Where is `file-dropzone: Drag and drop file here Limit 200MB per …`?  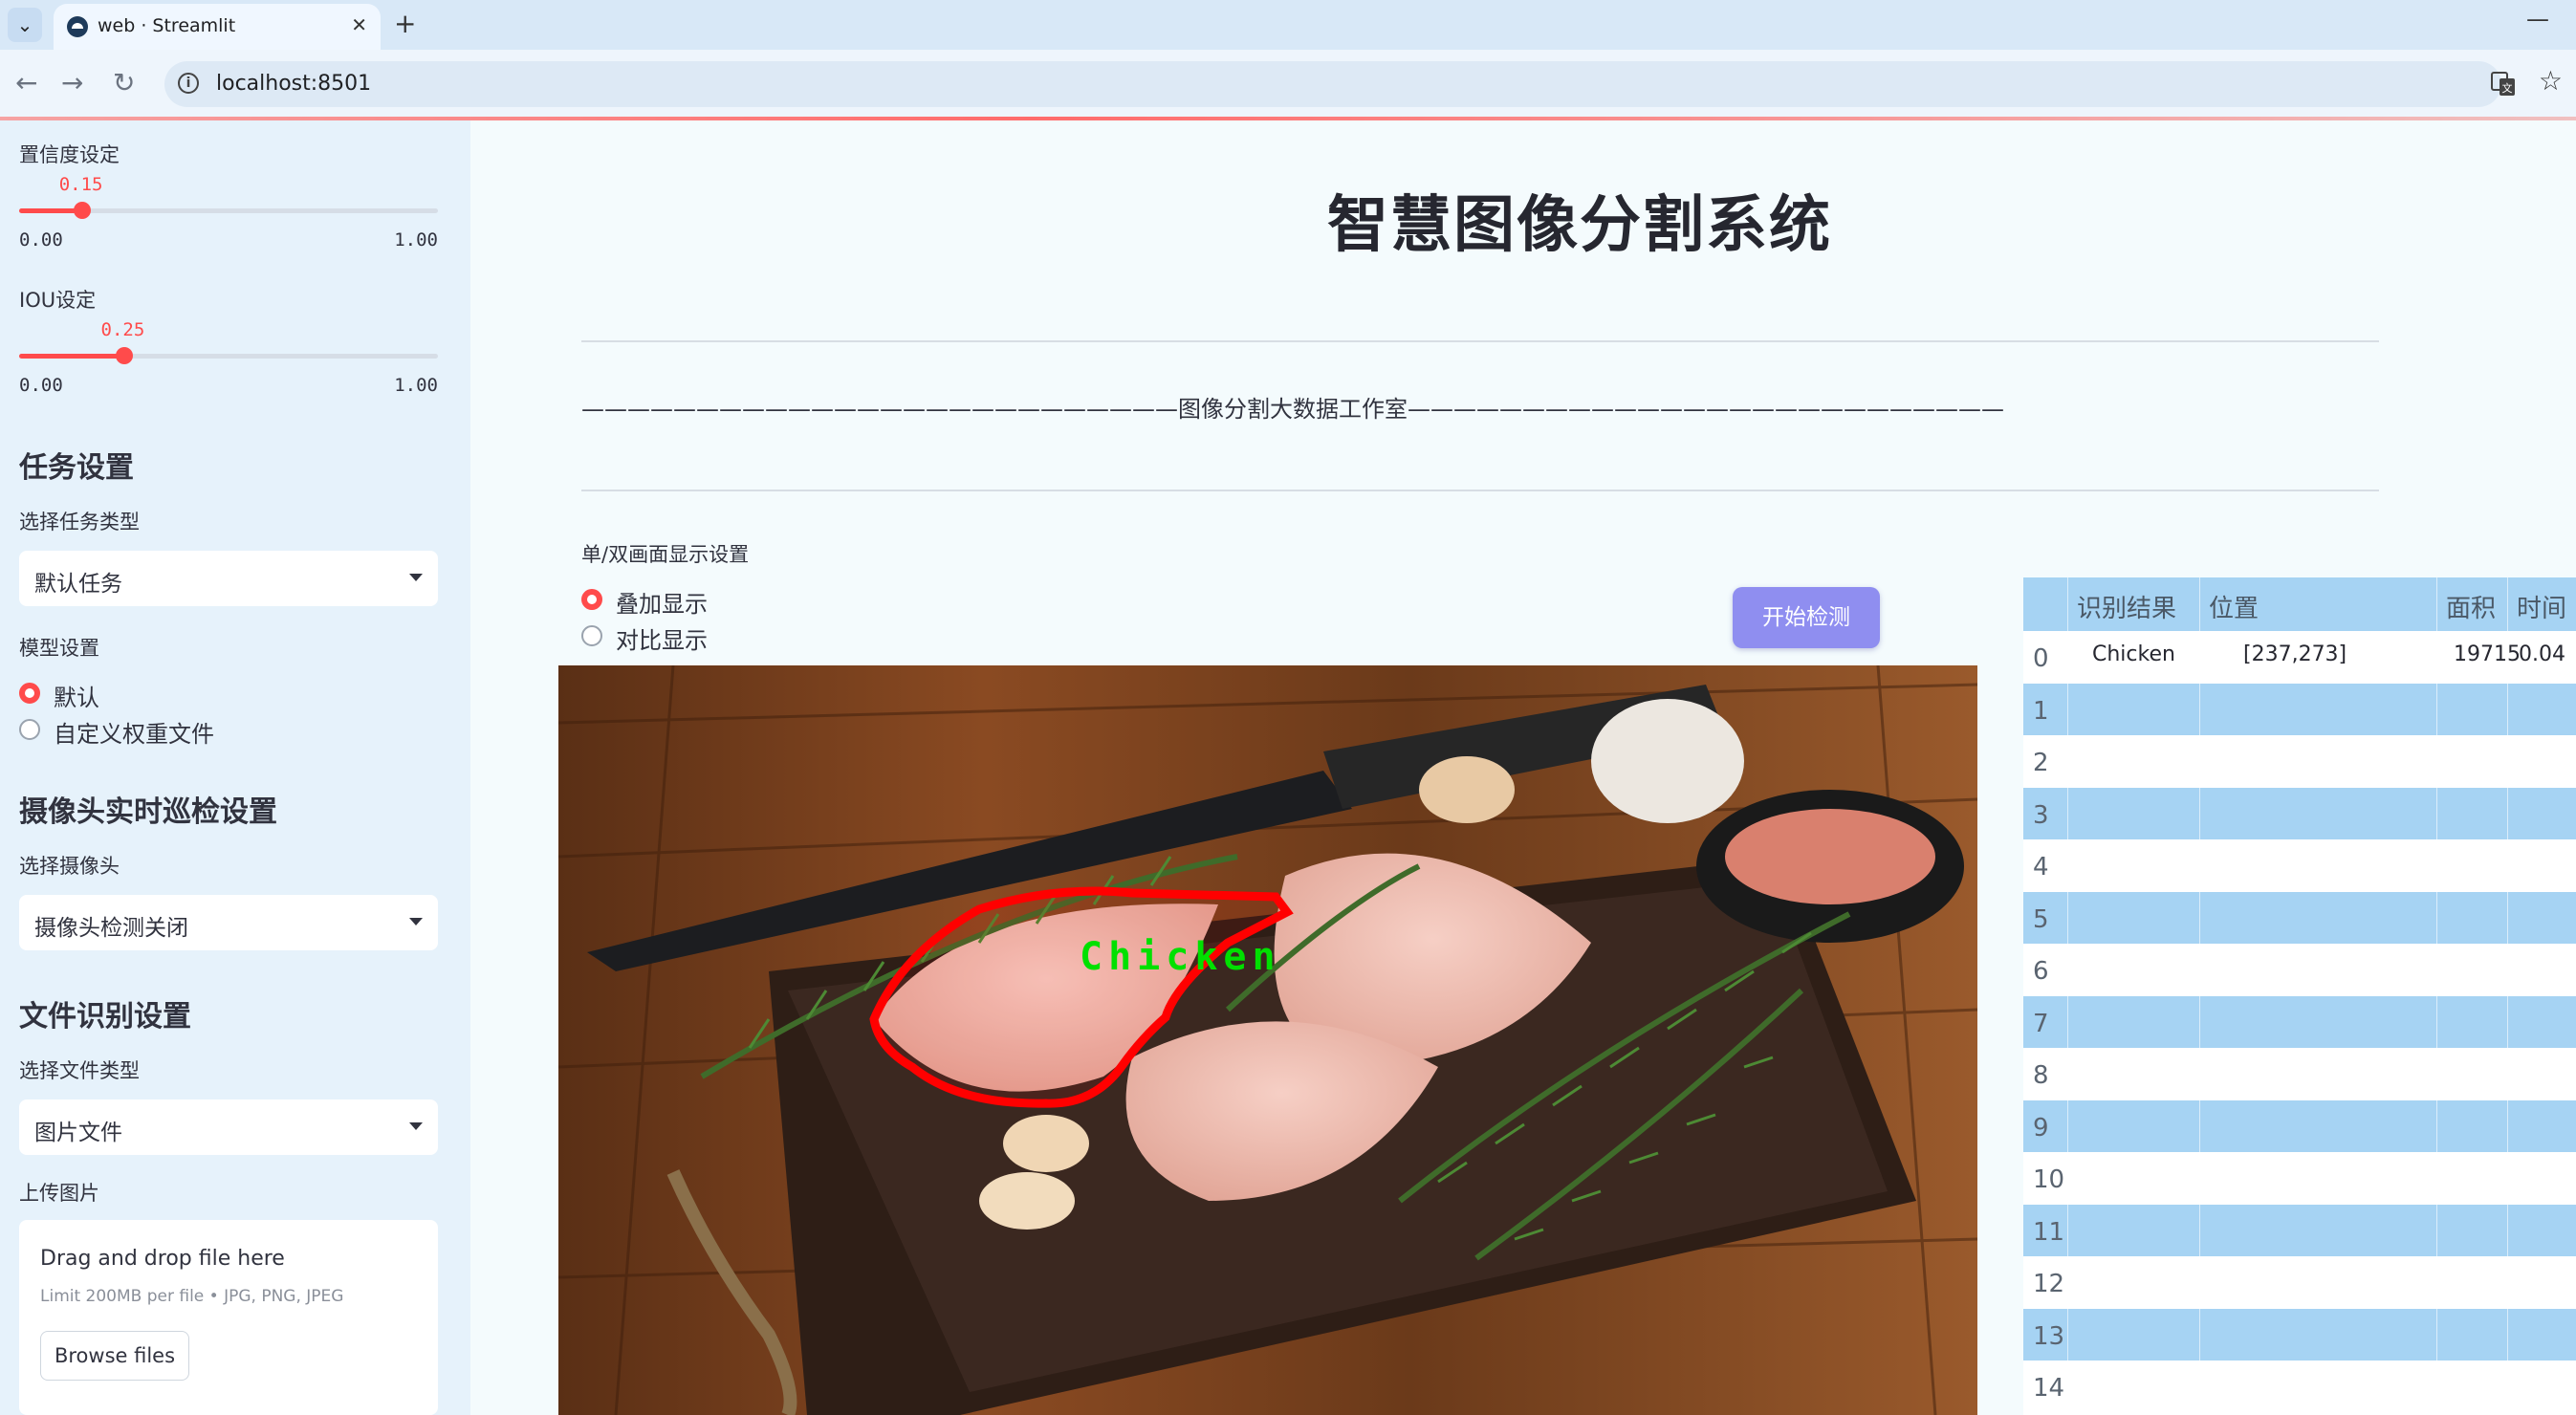
file-dropzone: Drag and drop file here Limit 200MB per … is located at coordinates (228, 1317).